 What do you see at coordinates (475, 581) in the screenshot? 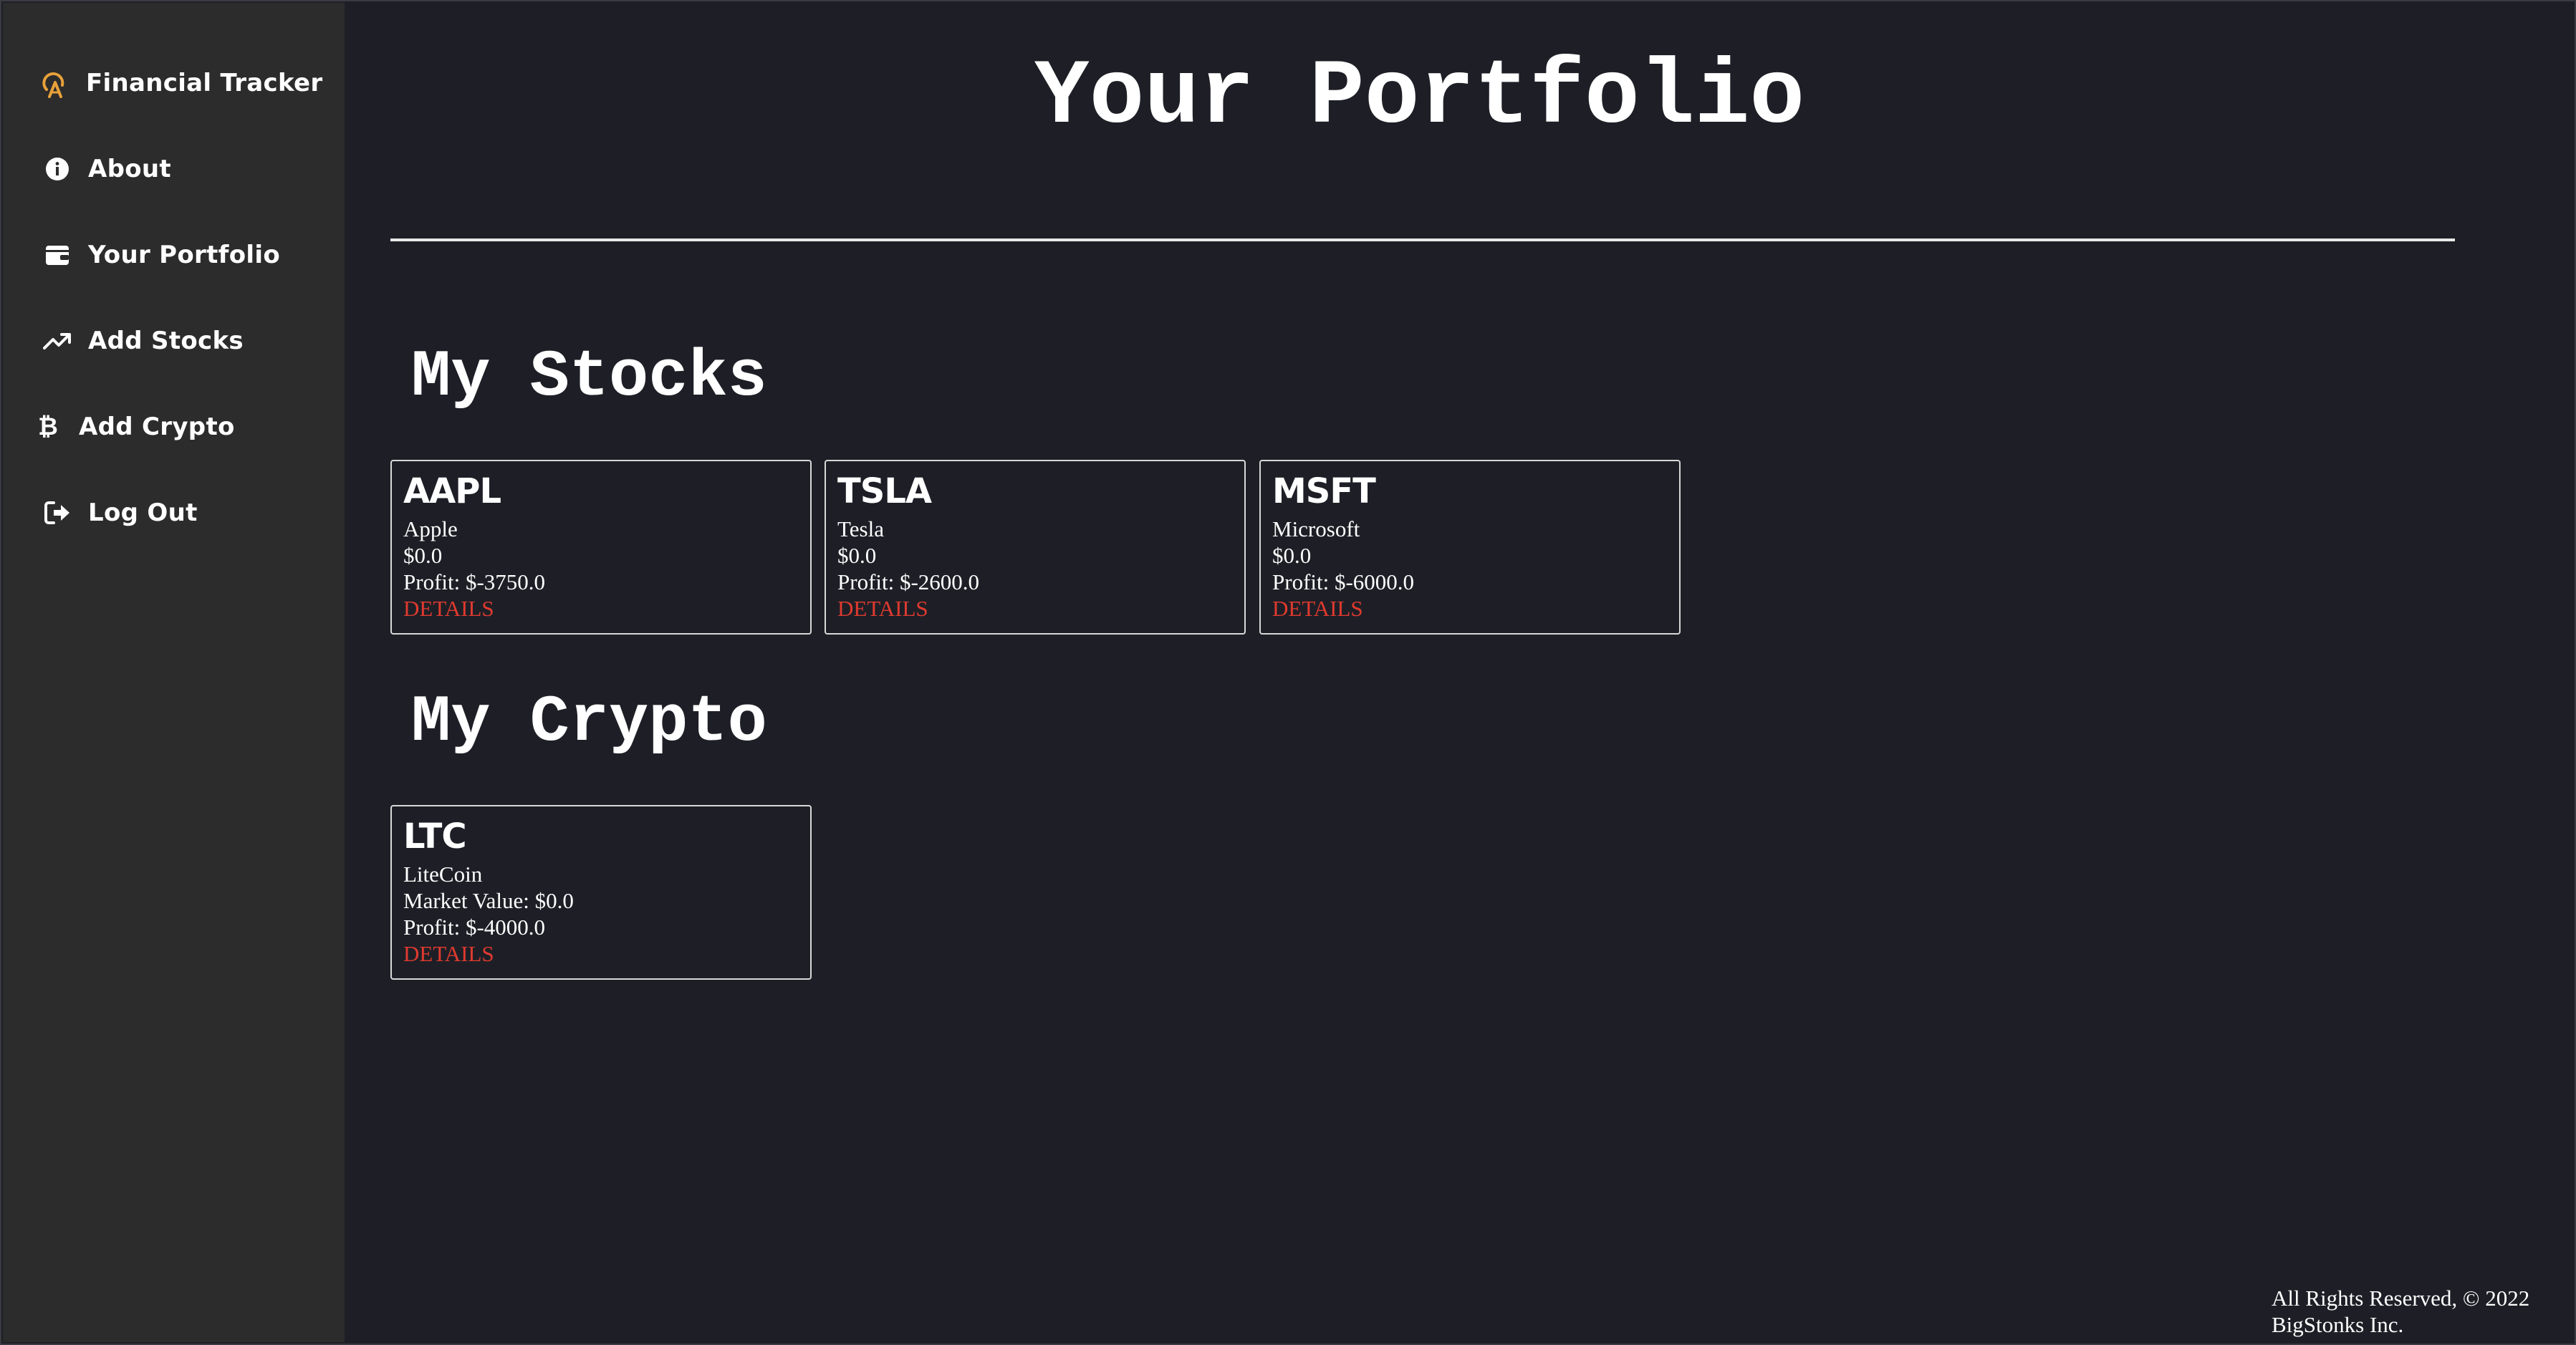
I see `stock-profit: Profit: $-3750.0` at bounding box center [475, 581].